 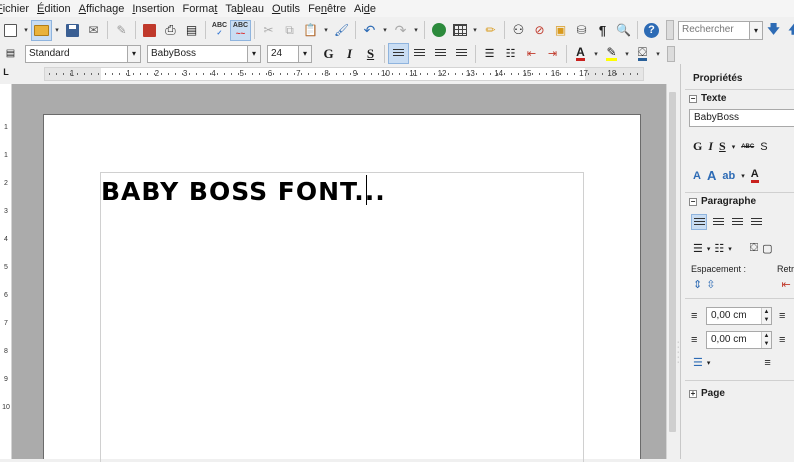 I want to click on cut-button: ✂, so click(x=268, y=30).